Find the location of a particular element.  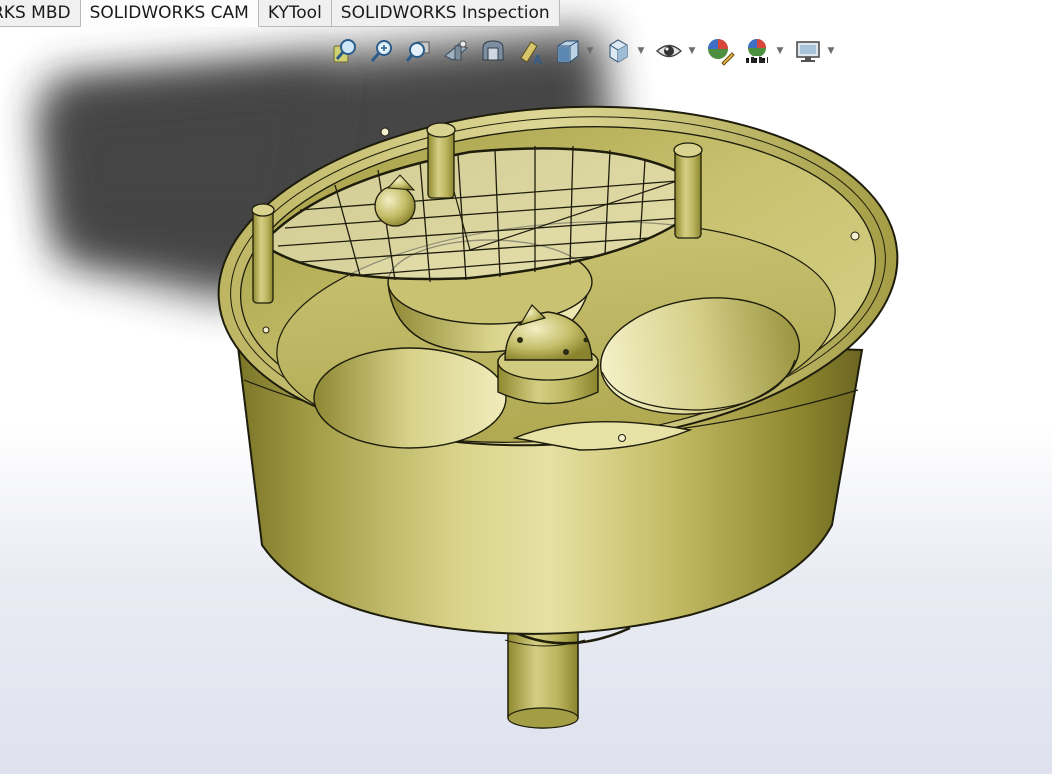

zoom-to-area-icon is located at coordinates (381, 51).